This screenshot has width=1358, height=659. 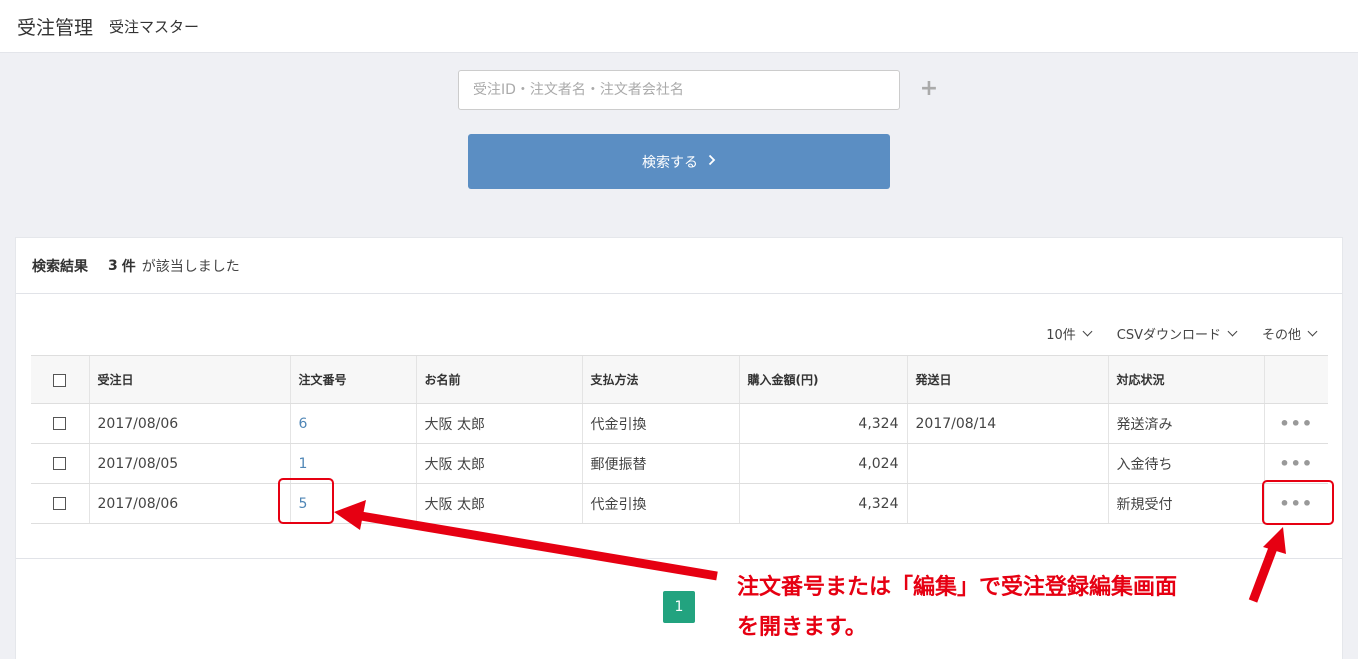 I want to click on annotation-arrow-left, so click(x=536, y=545).